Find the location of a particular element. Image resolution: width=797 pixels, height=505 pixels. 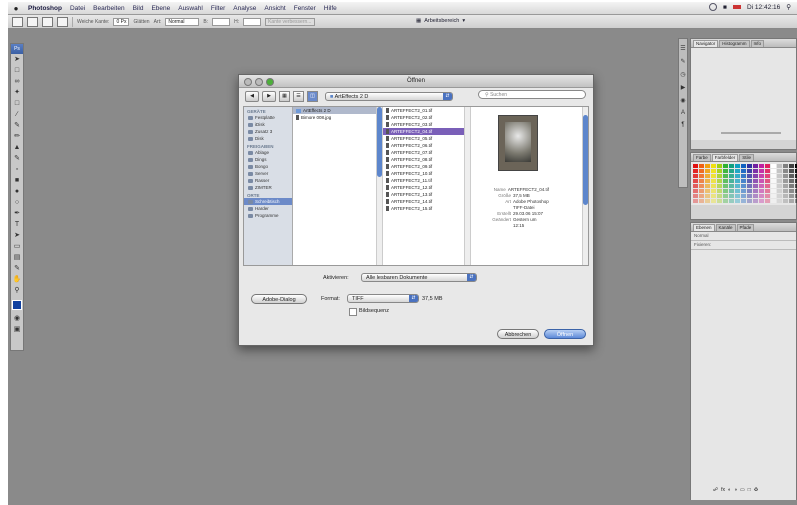

minimize-window-icon is located at coordinates (259, 82).